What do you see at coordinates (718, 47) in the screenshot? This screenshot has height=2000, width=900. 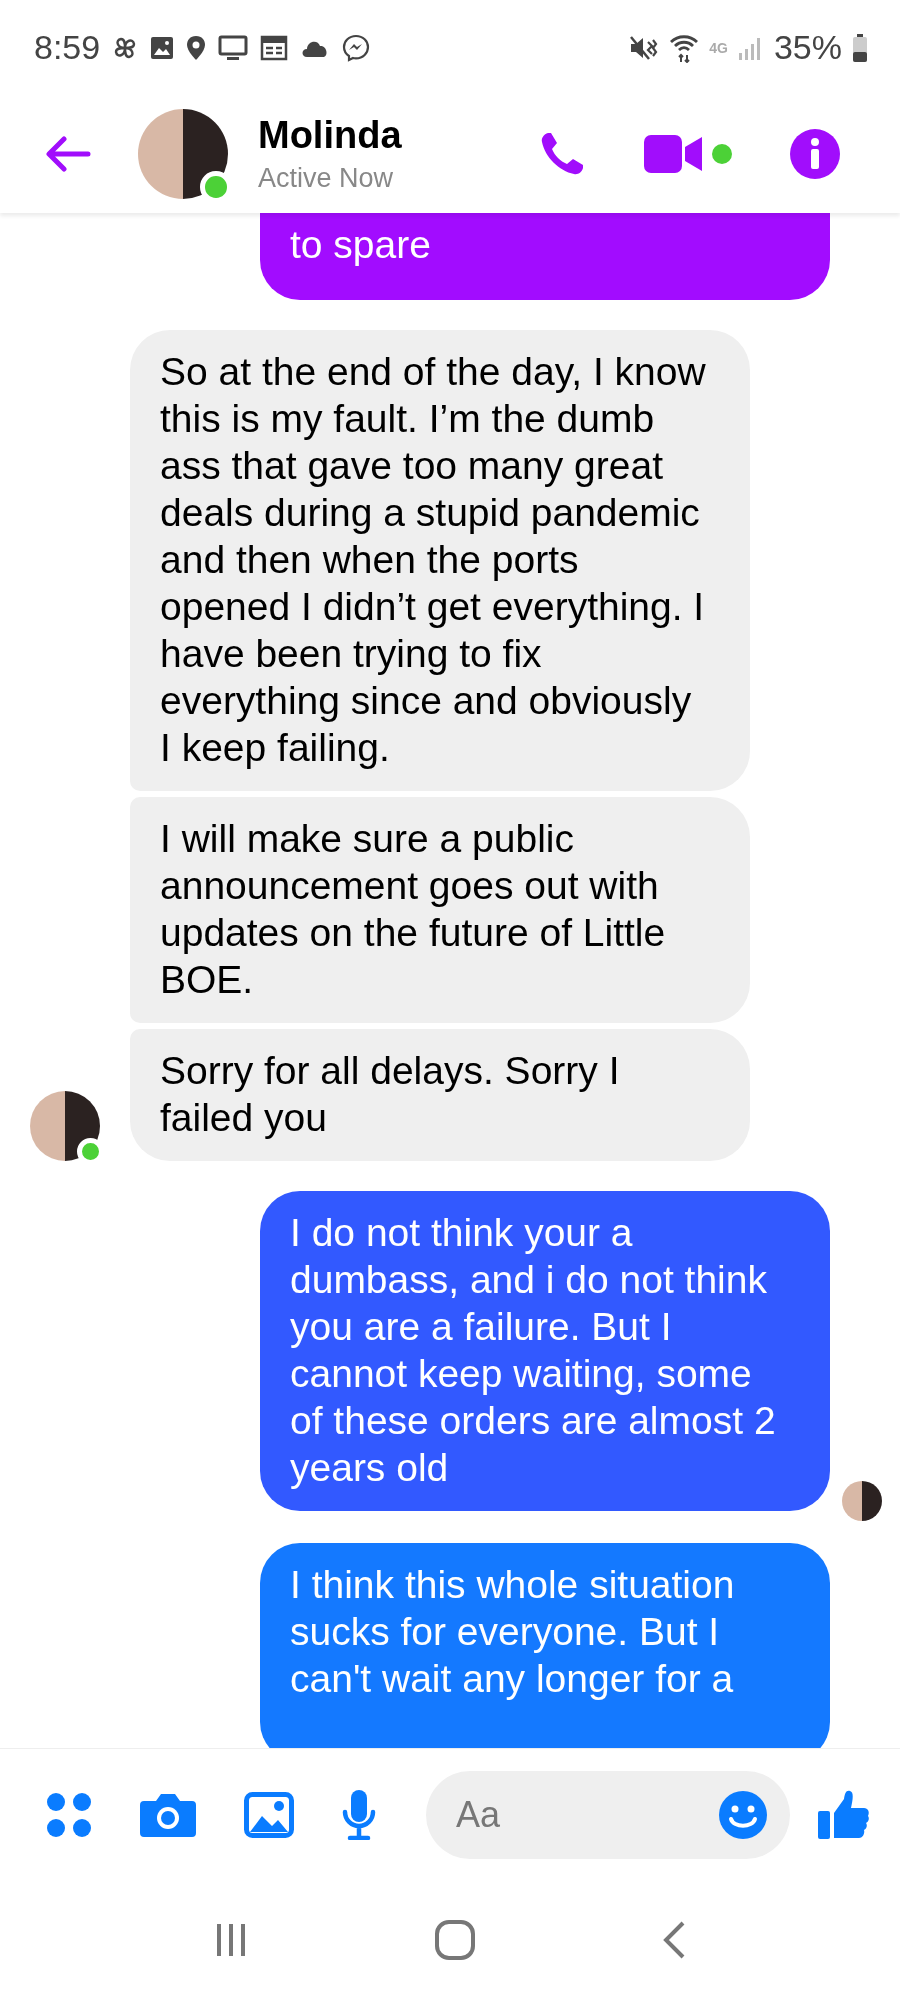 I see `network-type-label: 4G` at bounding box center [718, 47].